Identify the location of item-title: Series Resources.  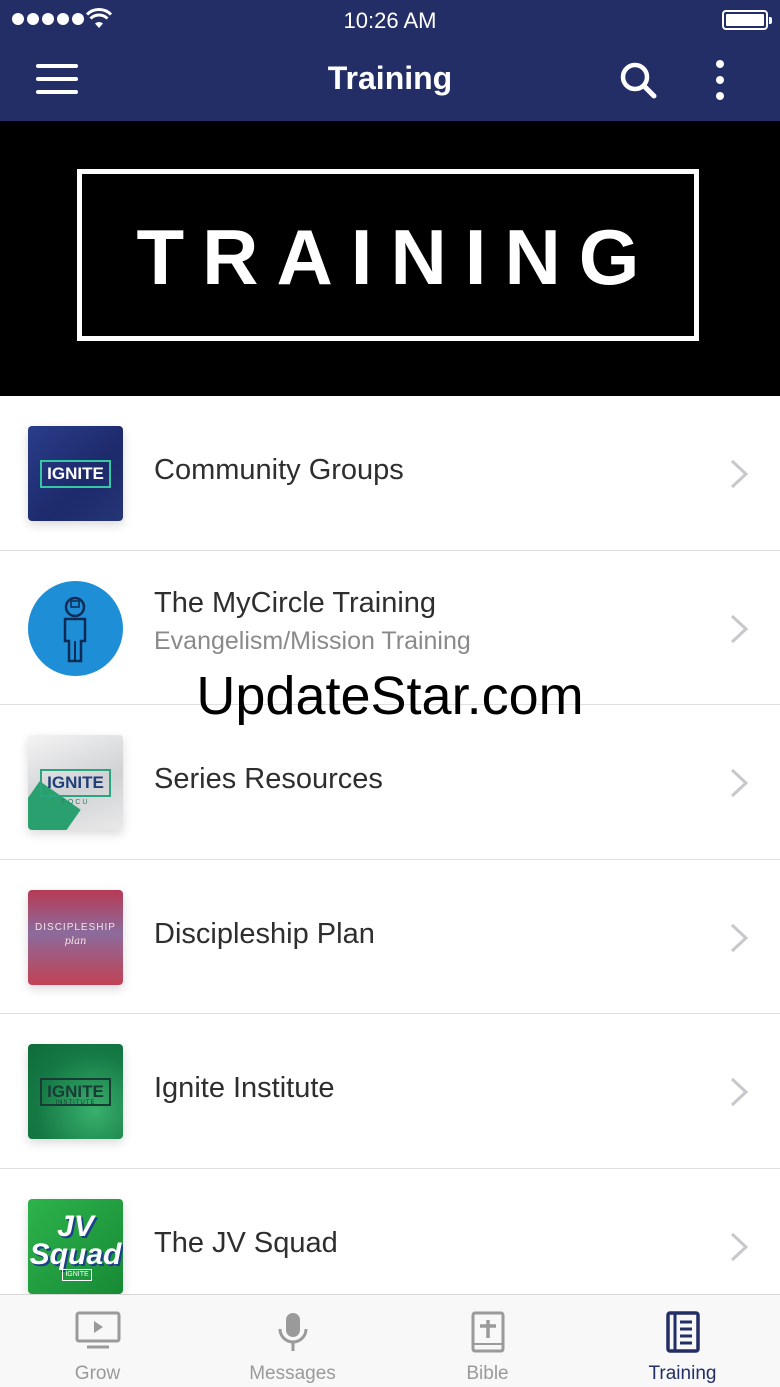
(268, 779).